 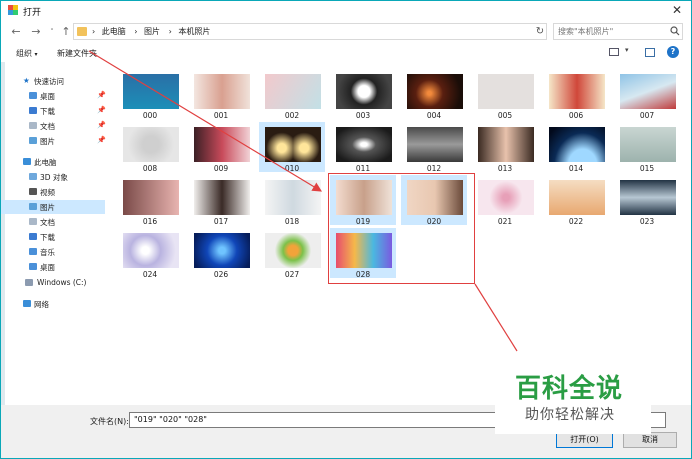 I want to click on filename-value: "019" "020" "028", so click(x=170, y=419).